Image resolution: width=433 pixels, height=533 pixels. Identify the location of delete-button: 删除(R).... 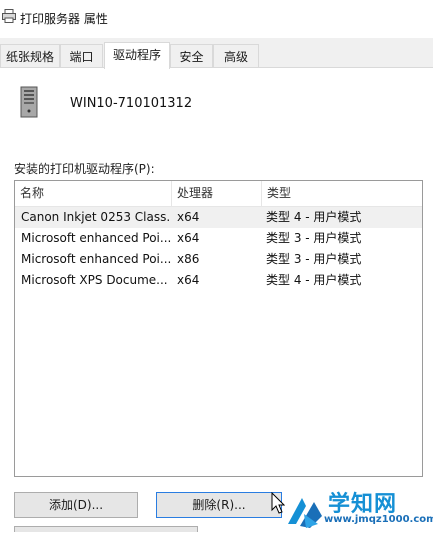
(219, 505).